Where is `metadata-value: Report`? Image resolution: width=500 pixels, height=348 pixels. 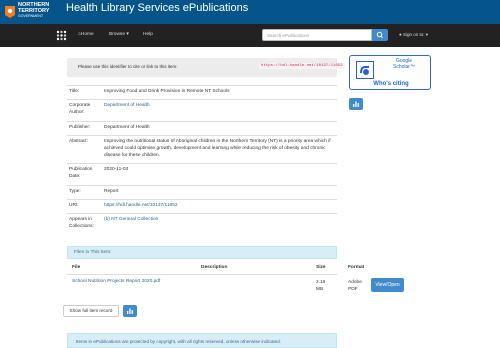 metadata-value: Report is located at coordinates (111, 191).